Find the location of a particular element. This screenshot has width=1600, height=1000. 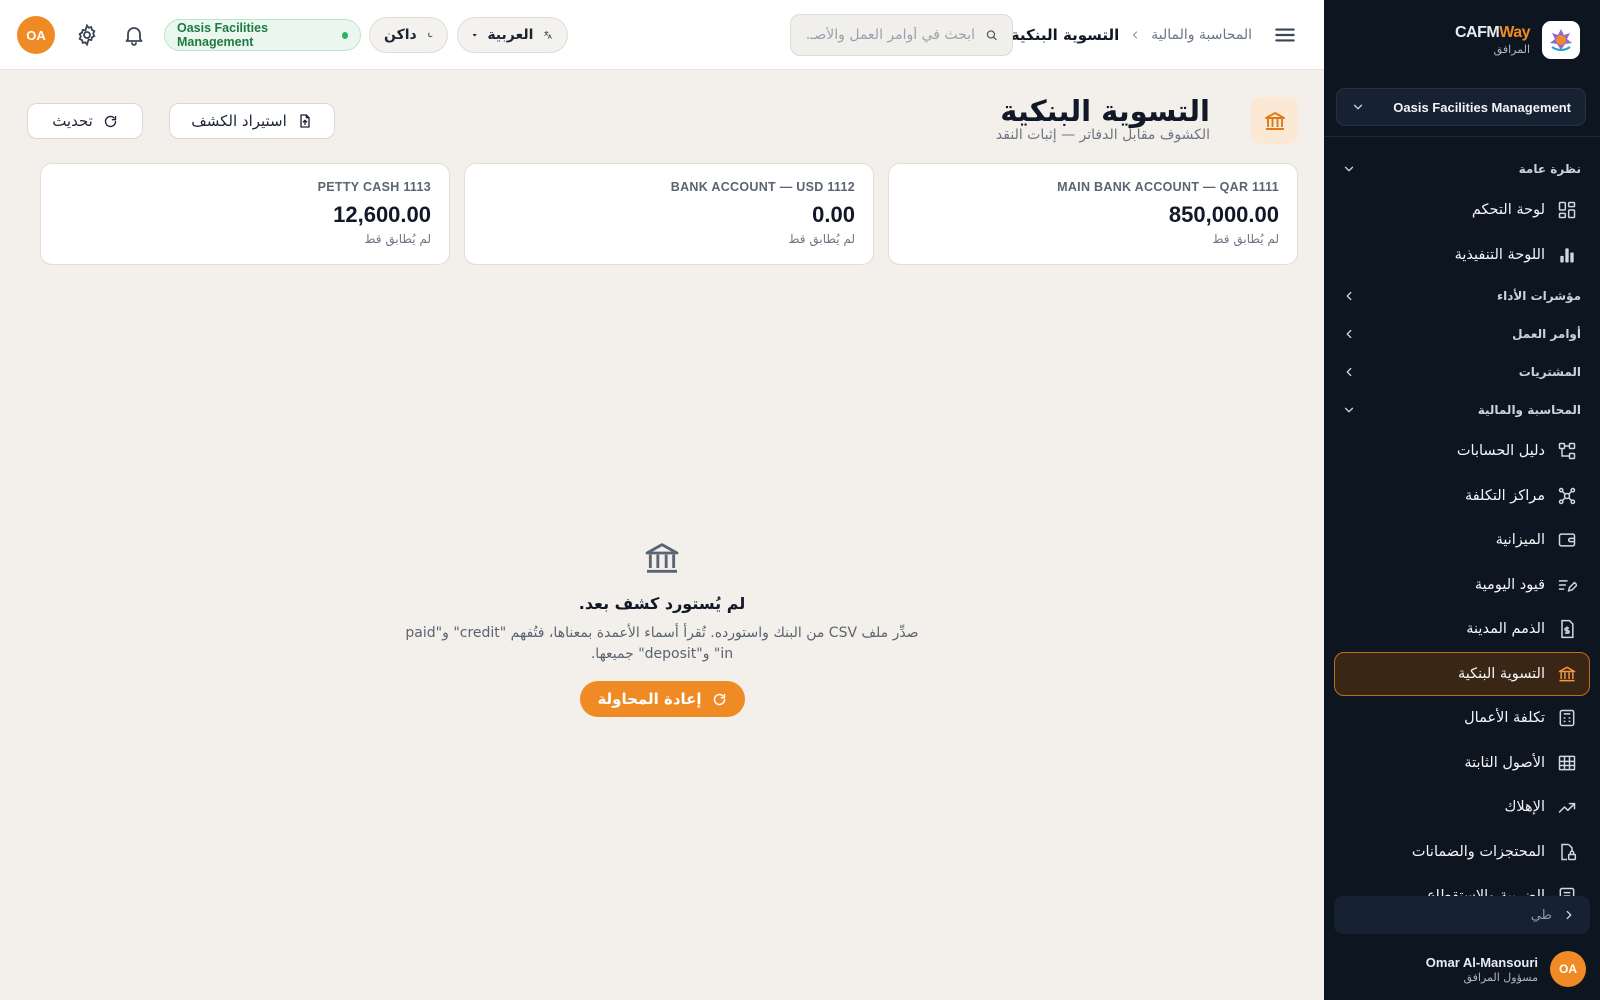

account-name: PETTY CASH 1113 is located at coordinates (374, 187).